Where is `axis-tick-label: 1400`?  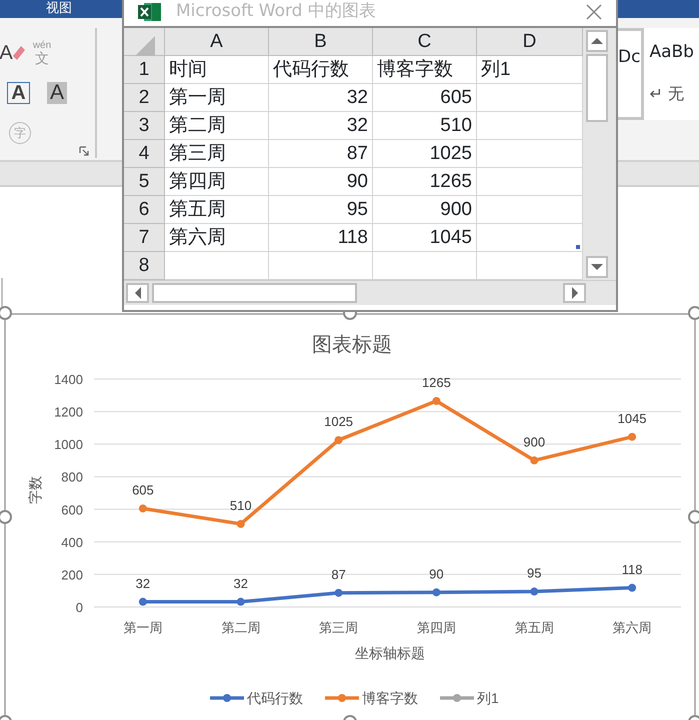 axis-tick-label: 1400 is located at coordinates (68, 379).